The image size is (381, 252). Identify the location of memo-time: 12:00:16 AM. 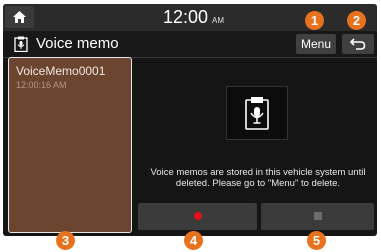
(41, 85).